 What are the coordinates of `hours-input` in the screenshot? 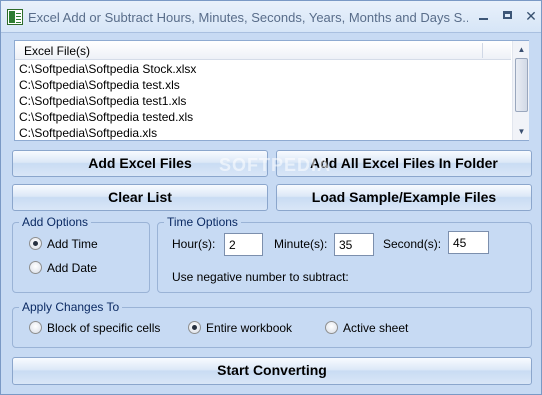 It's located at (243, 244).